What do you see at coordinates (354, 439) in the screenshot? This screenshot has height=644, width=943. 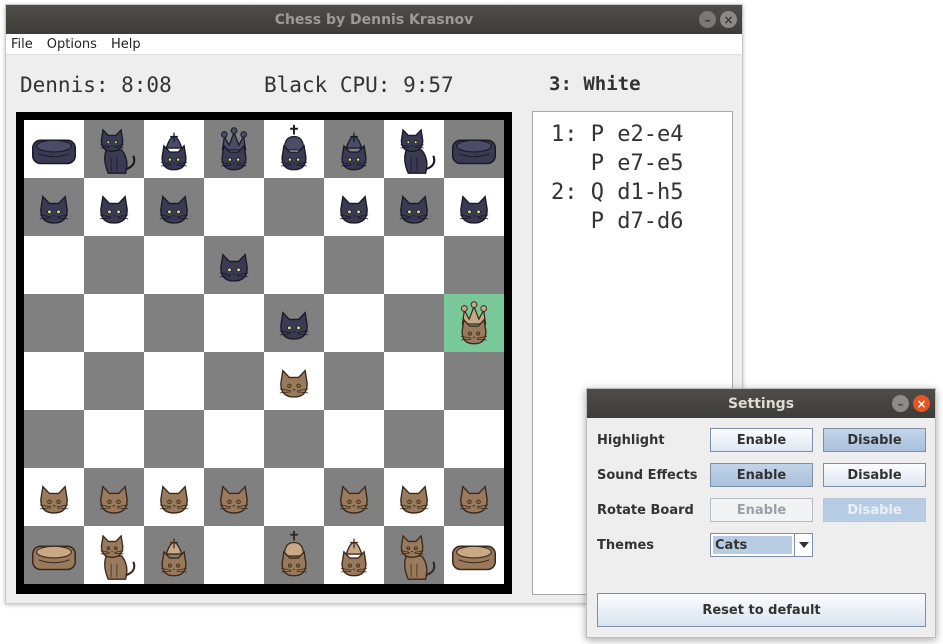 I see `square-f3` at bounding box center [354, 439].